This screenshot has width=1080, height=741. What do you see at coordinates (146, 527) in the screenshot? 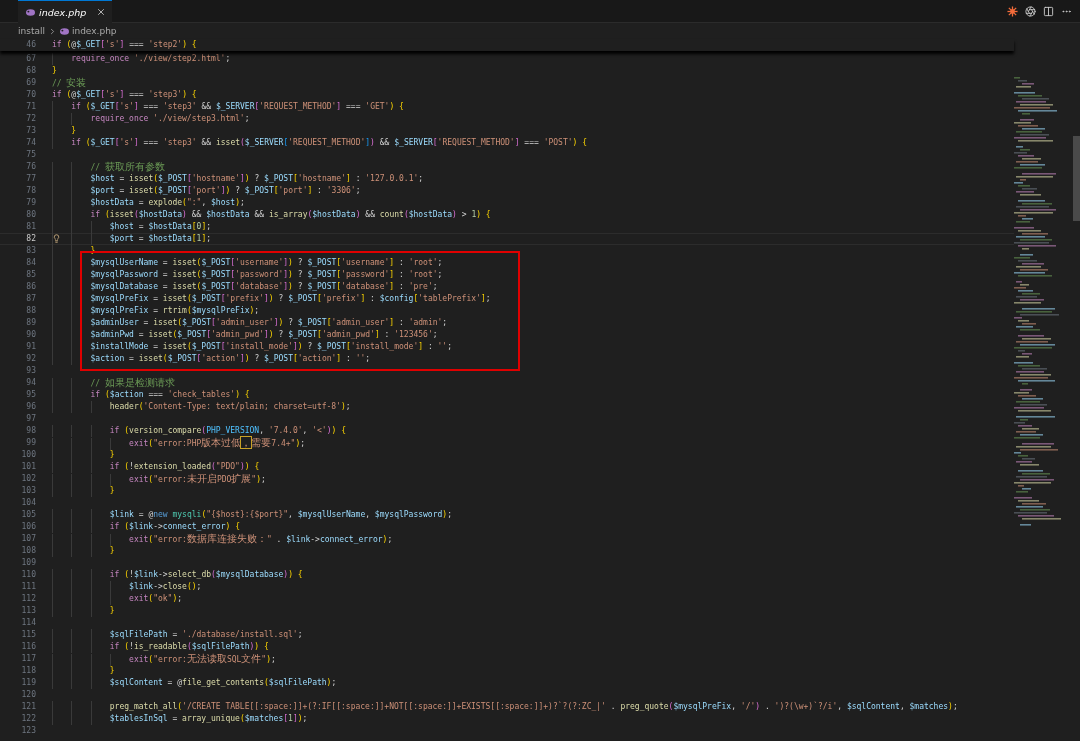
I see `code-line: if ($link->connect_error) {` at bounding box center [146, 527].